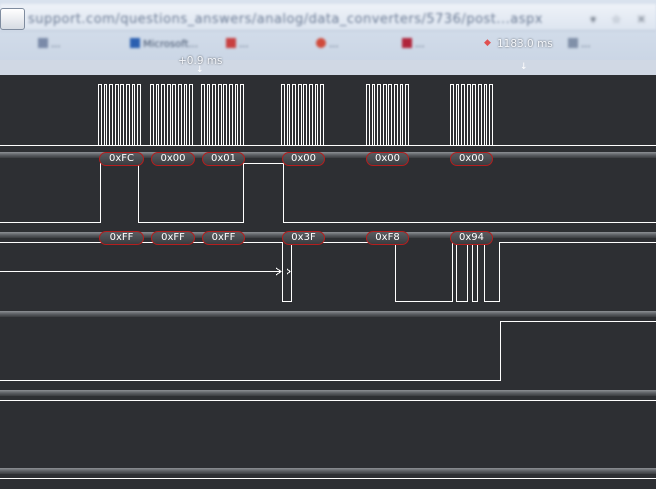  What do you see at coordinates (387, 238) in the screenshot?
I see `decode-byte: 0xF8` at bounding box center [387, 238].